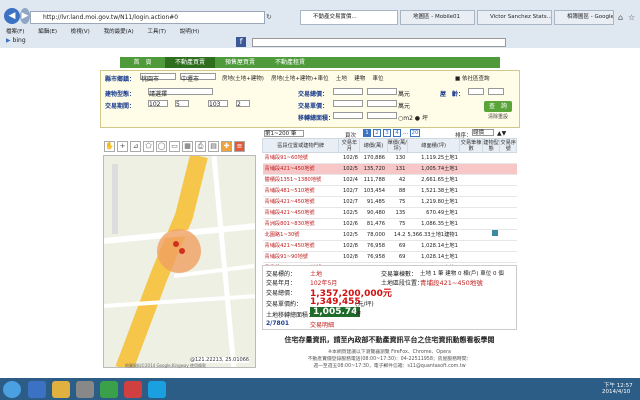 The width and height of the screenshot is (640, 400). What do you see at coordinates (415, 133) in the screenshot?
I see `page-last: 20` at bounding box center [415, 133].